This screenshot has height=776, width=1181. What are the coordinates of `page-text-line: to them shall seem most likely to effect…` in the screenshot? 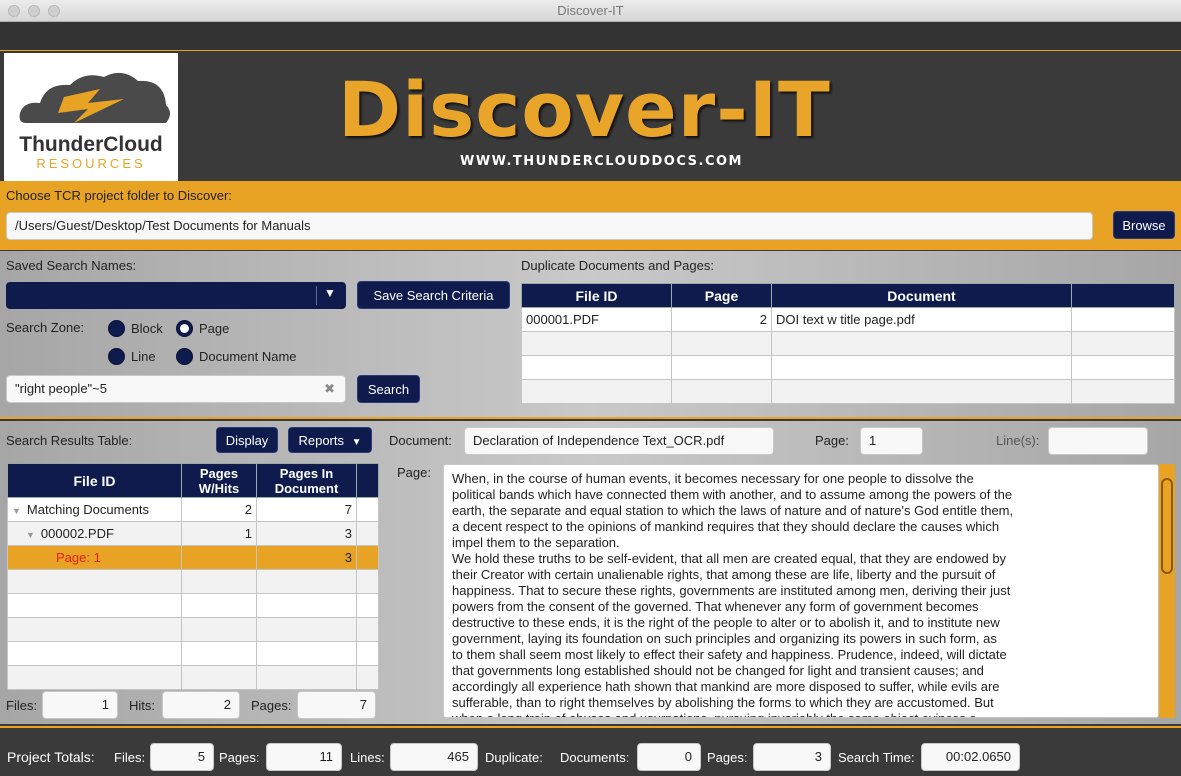 It's located at (729, 654).